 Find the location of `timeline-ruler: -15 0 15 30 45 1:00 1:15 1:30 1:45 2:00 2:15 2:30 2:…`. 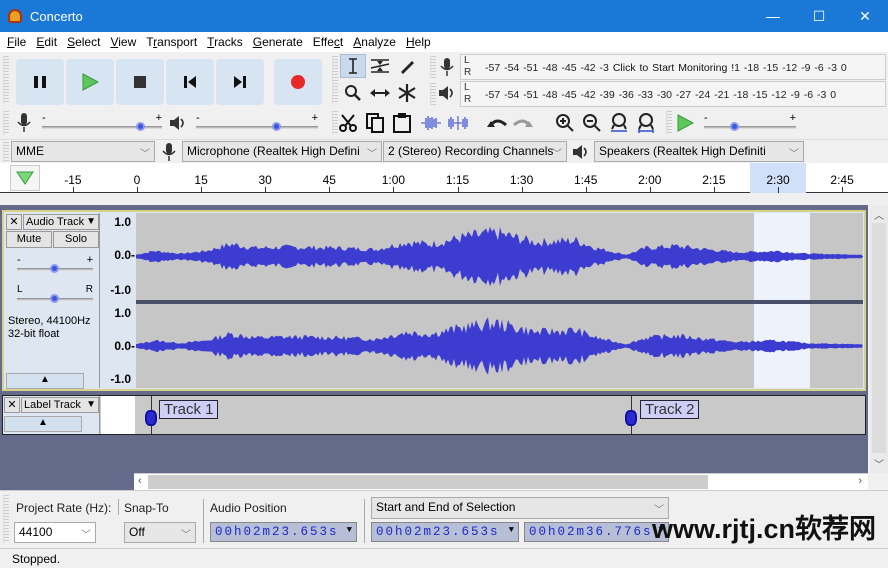

timeline-ruler: -15 0 15 30 45 1:00 1:15 1:30 1:45 2:00 2:15 2:30 2:… is located at coordinates (444, 178).